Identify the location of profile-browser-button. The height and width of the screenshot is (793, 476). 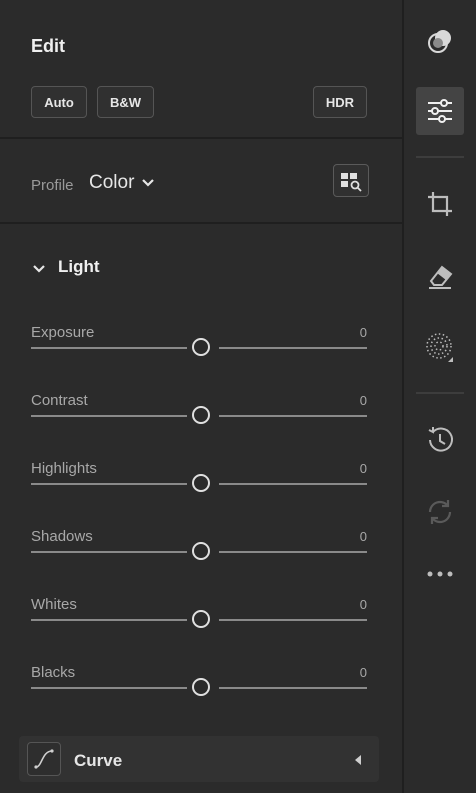
(351, 180).